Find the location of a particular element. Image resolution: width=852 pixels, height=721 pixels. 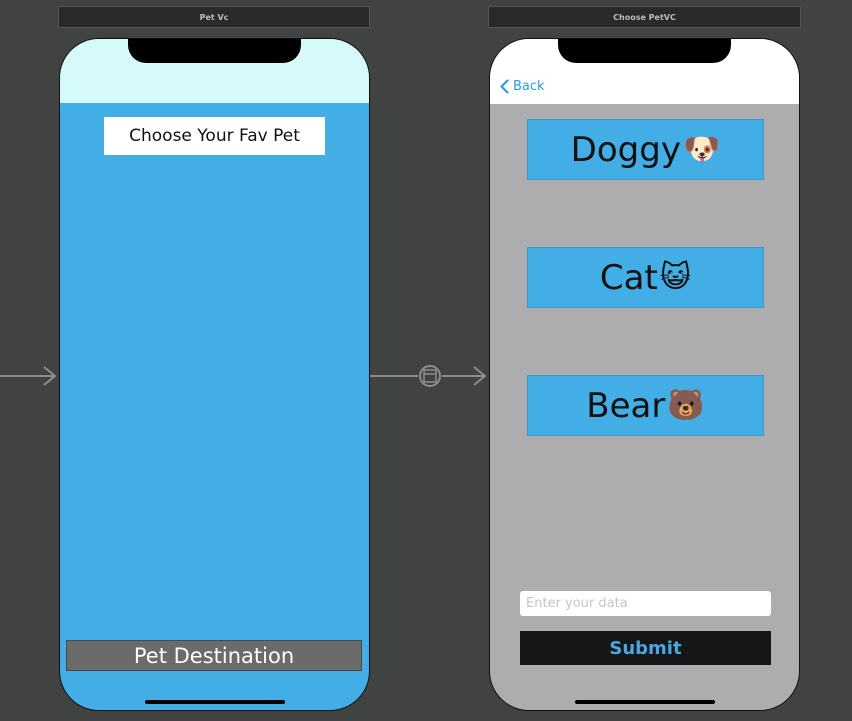

back-button: Back is located at coordinates (522, 86).